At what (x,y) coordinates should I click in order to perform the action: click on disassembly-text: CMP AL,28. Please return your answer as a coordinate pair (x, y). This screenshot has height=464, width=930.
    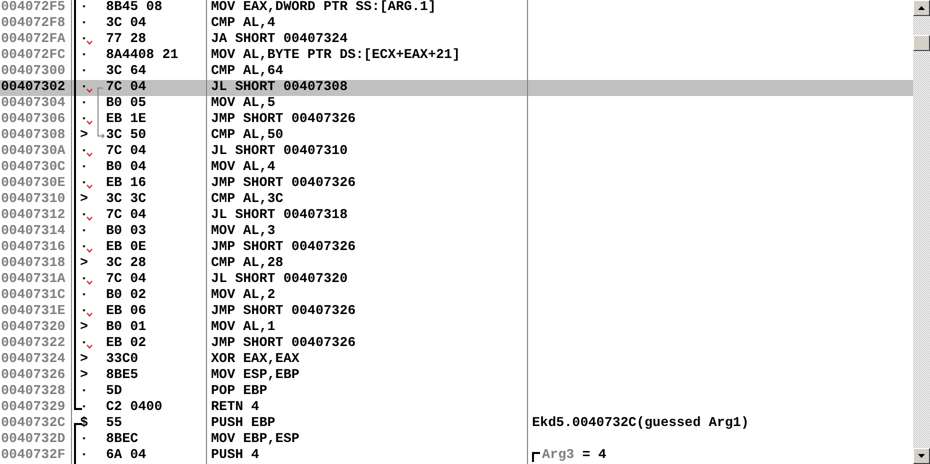
    Looking at the image, I should click on (367, 264).